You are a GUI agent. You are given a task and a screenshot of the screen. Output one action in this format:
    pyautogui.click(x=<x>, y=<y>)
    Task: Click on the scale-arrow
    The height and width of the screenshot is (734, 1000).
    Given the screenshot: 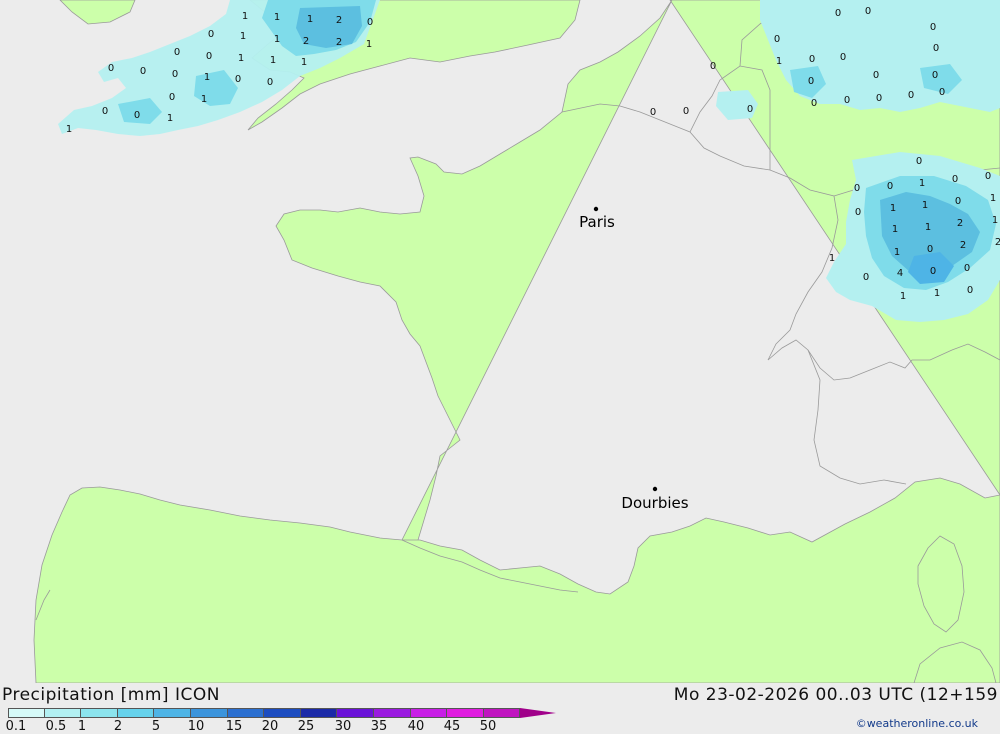 What is the action you would take?
    pyautogui.click(x=538, y=713)
    